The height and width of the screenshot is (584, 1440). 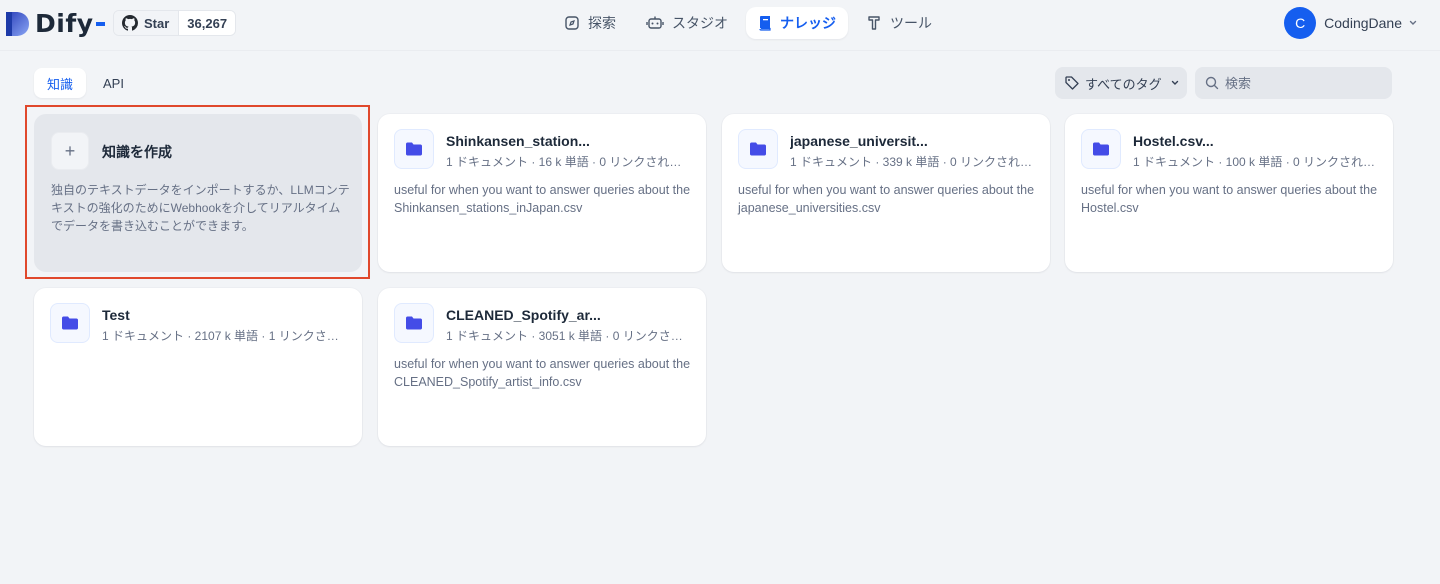 I want to click on github-star-widget: Star 36,267, so click(x=175, y=23).